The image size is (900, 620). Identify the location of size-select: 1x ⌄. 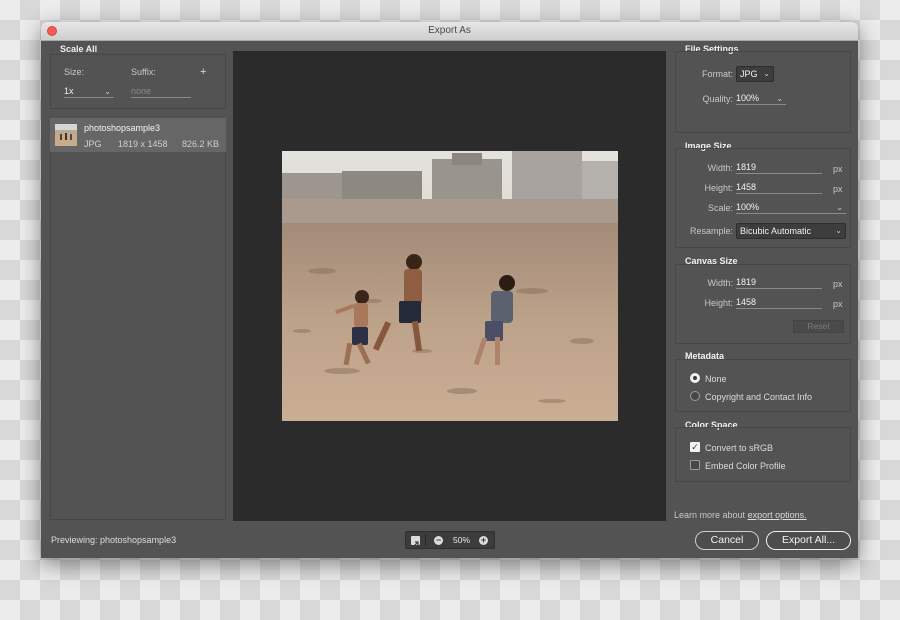
(89, 92).